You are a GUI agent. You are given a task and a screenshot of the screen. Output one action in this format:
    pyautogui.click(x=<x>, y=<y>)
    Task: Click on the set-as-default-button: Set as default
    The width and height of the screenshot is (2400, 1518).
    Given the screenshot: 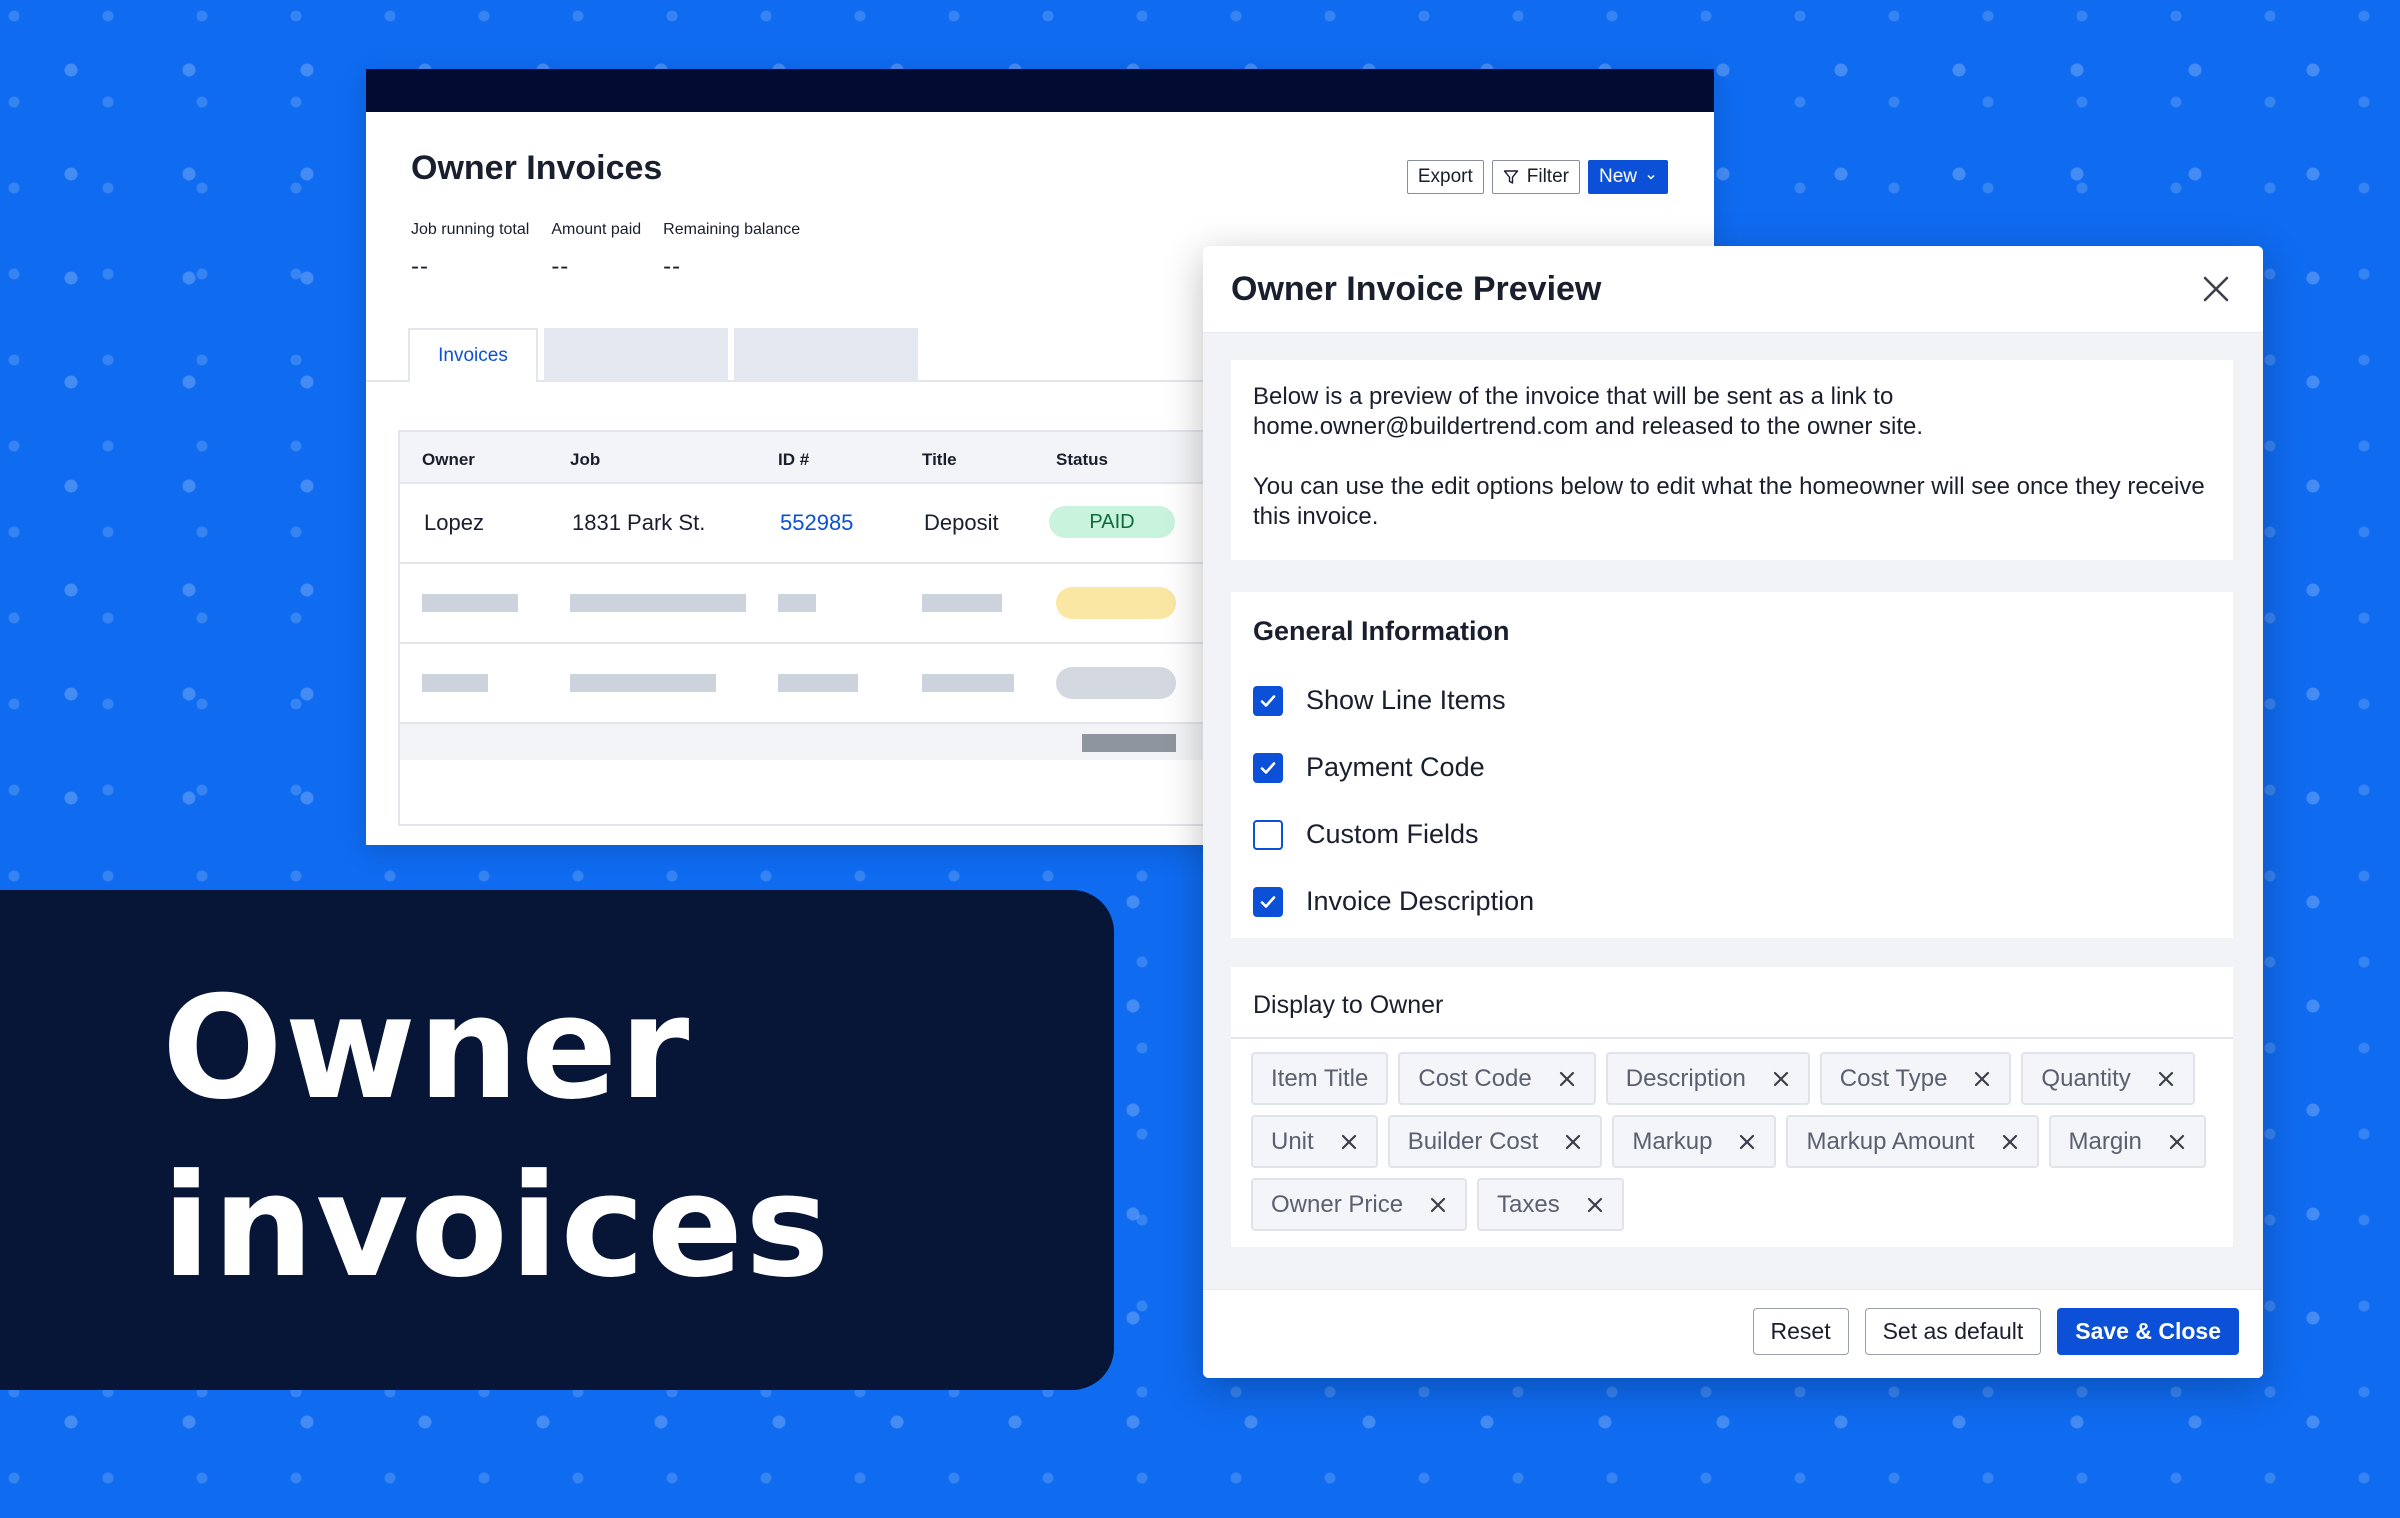 What is the action you would take?
    pyautogui.click(x=1953, y=1331)
    